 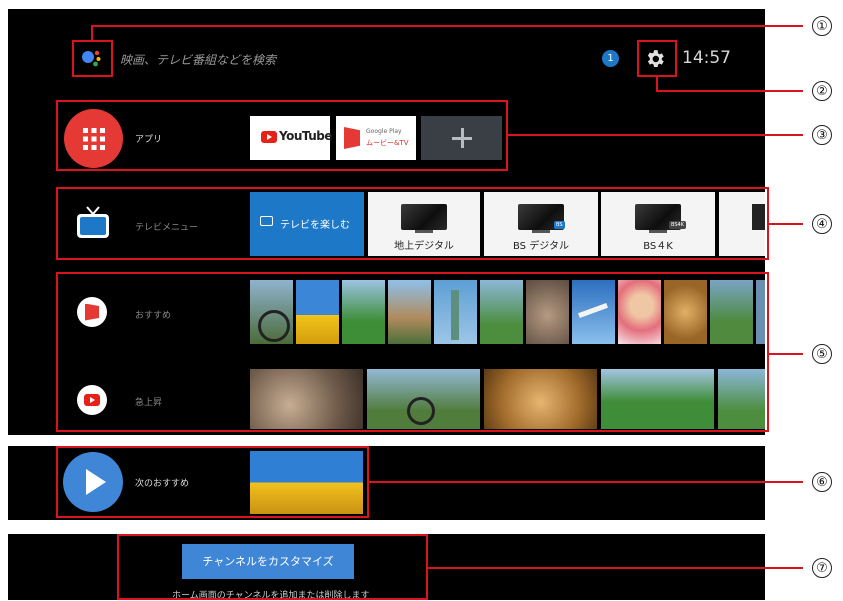 I want to click on callout-line-2v, so click(x=657, y=83).